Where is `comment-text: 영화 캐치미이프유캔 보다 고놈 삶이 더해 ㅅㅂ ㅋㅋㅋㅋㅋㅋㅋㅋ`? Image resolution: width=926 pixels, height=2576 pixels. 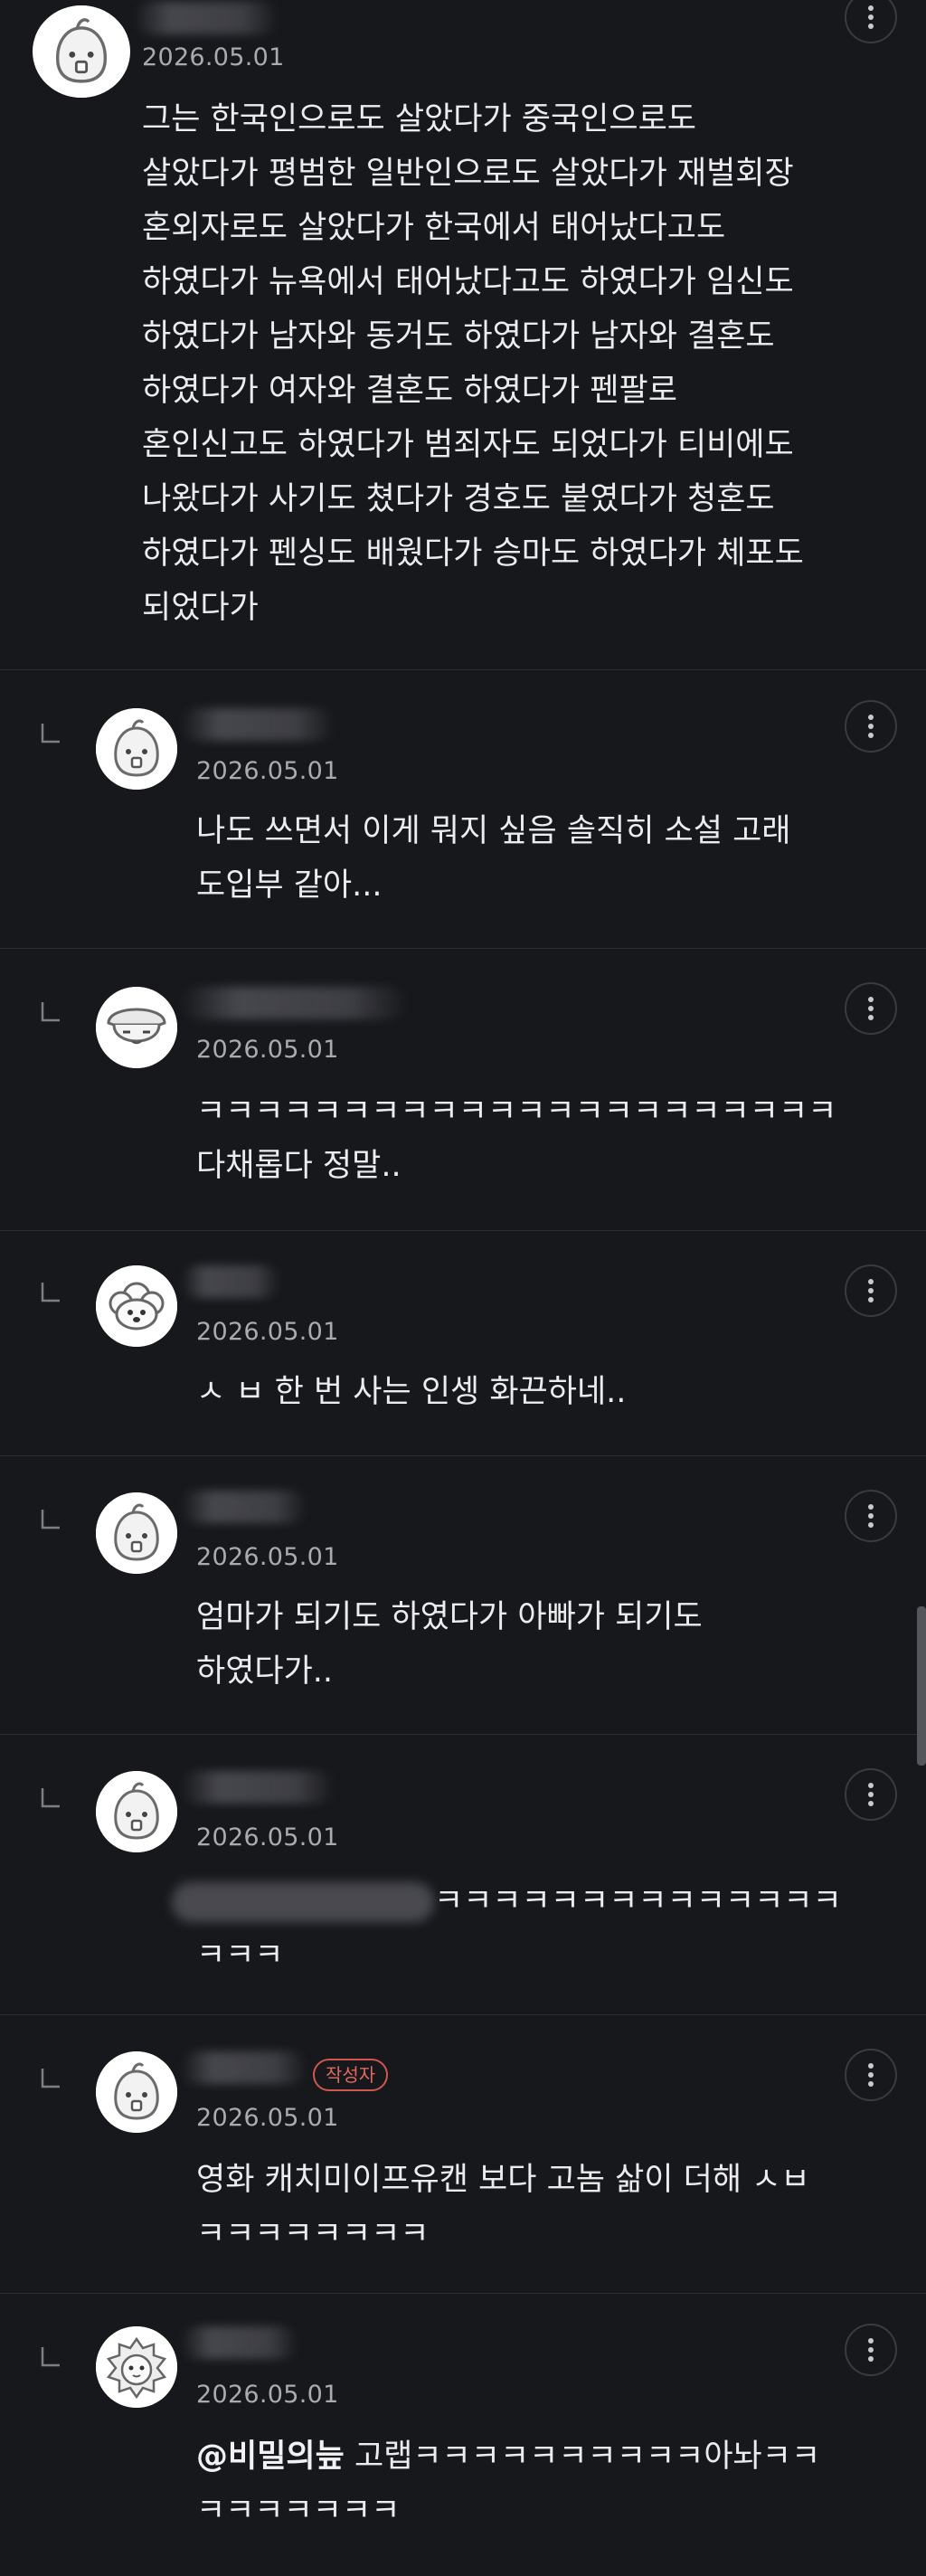 comment-text: 영화 캐치미이프유캔 보다 고놈 삶이 더해 ㅅㅂ ㅋㅋㅋㅋㅋㅋㅋㅋ is located at coordinates (503, 2207).